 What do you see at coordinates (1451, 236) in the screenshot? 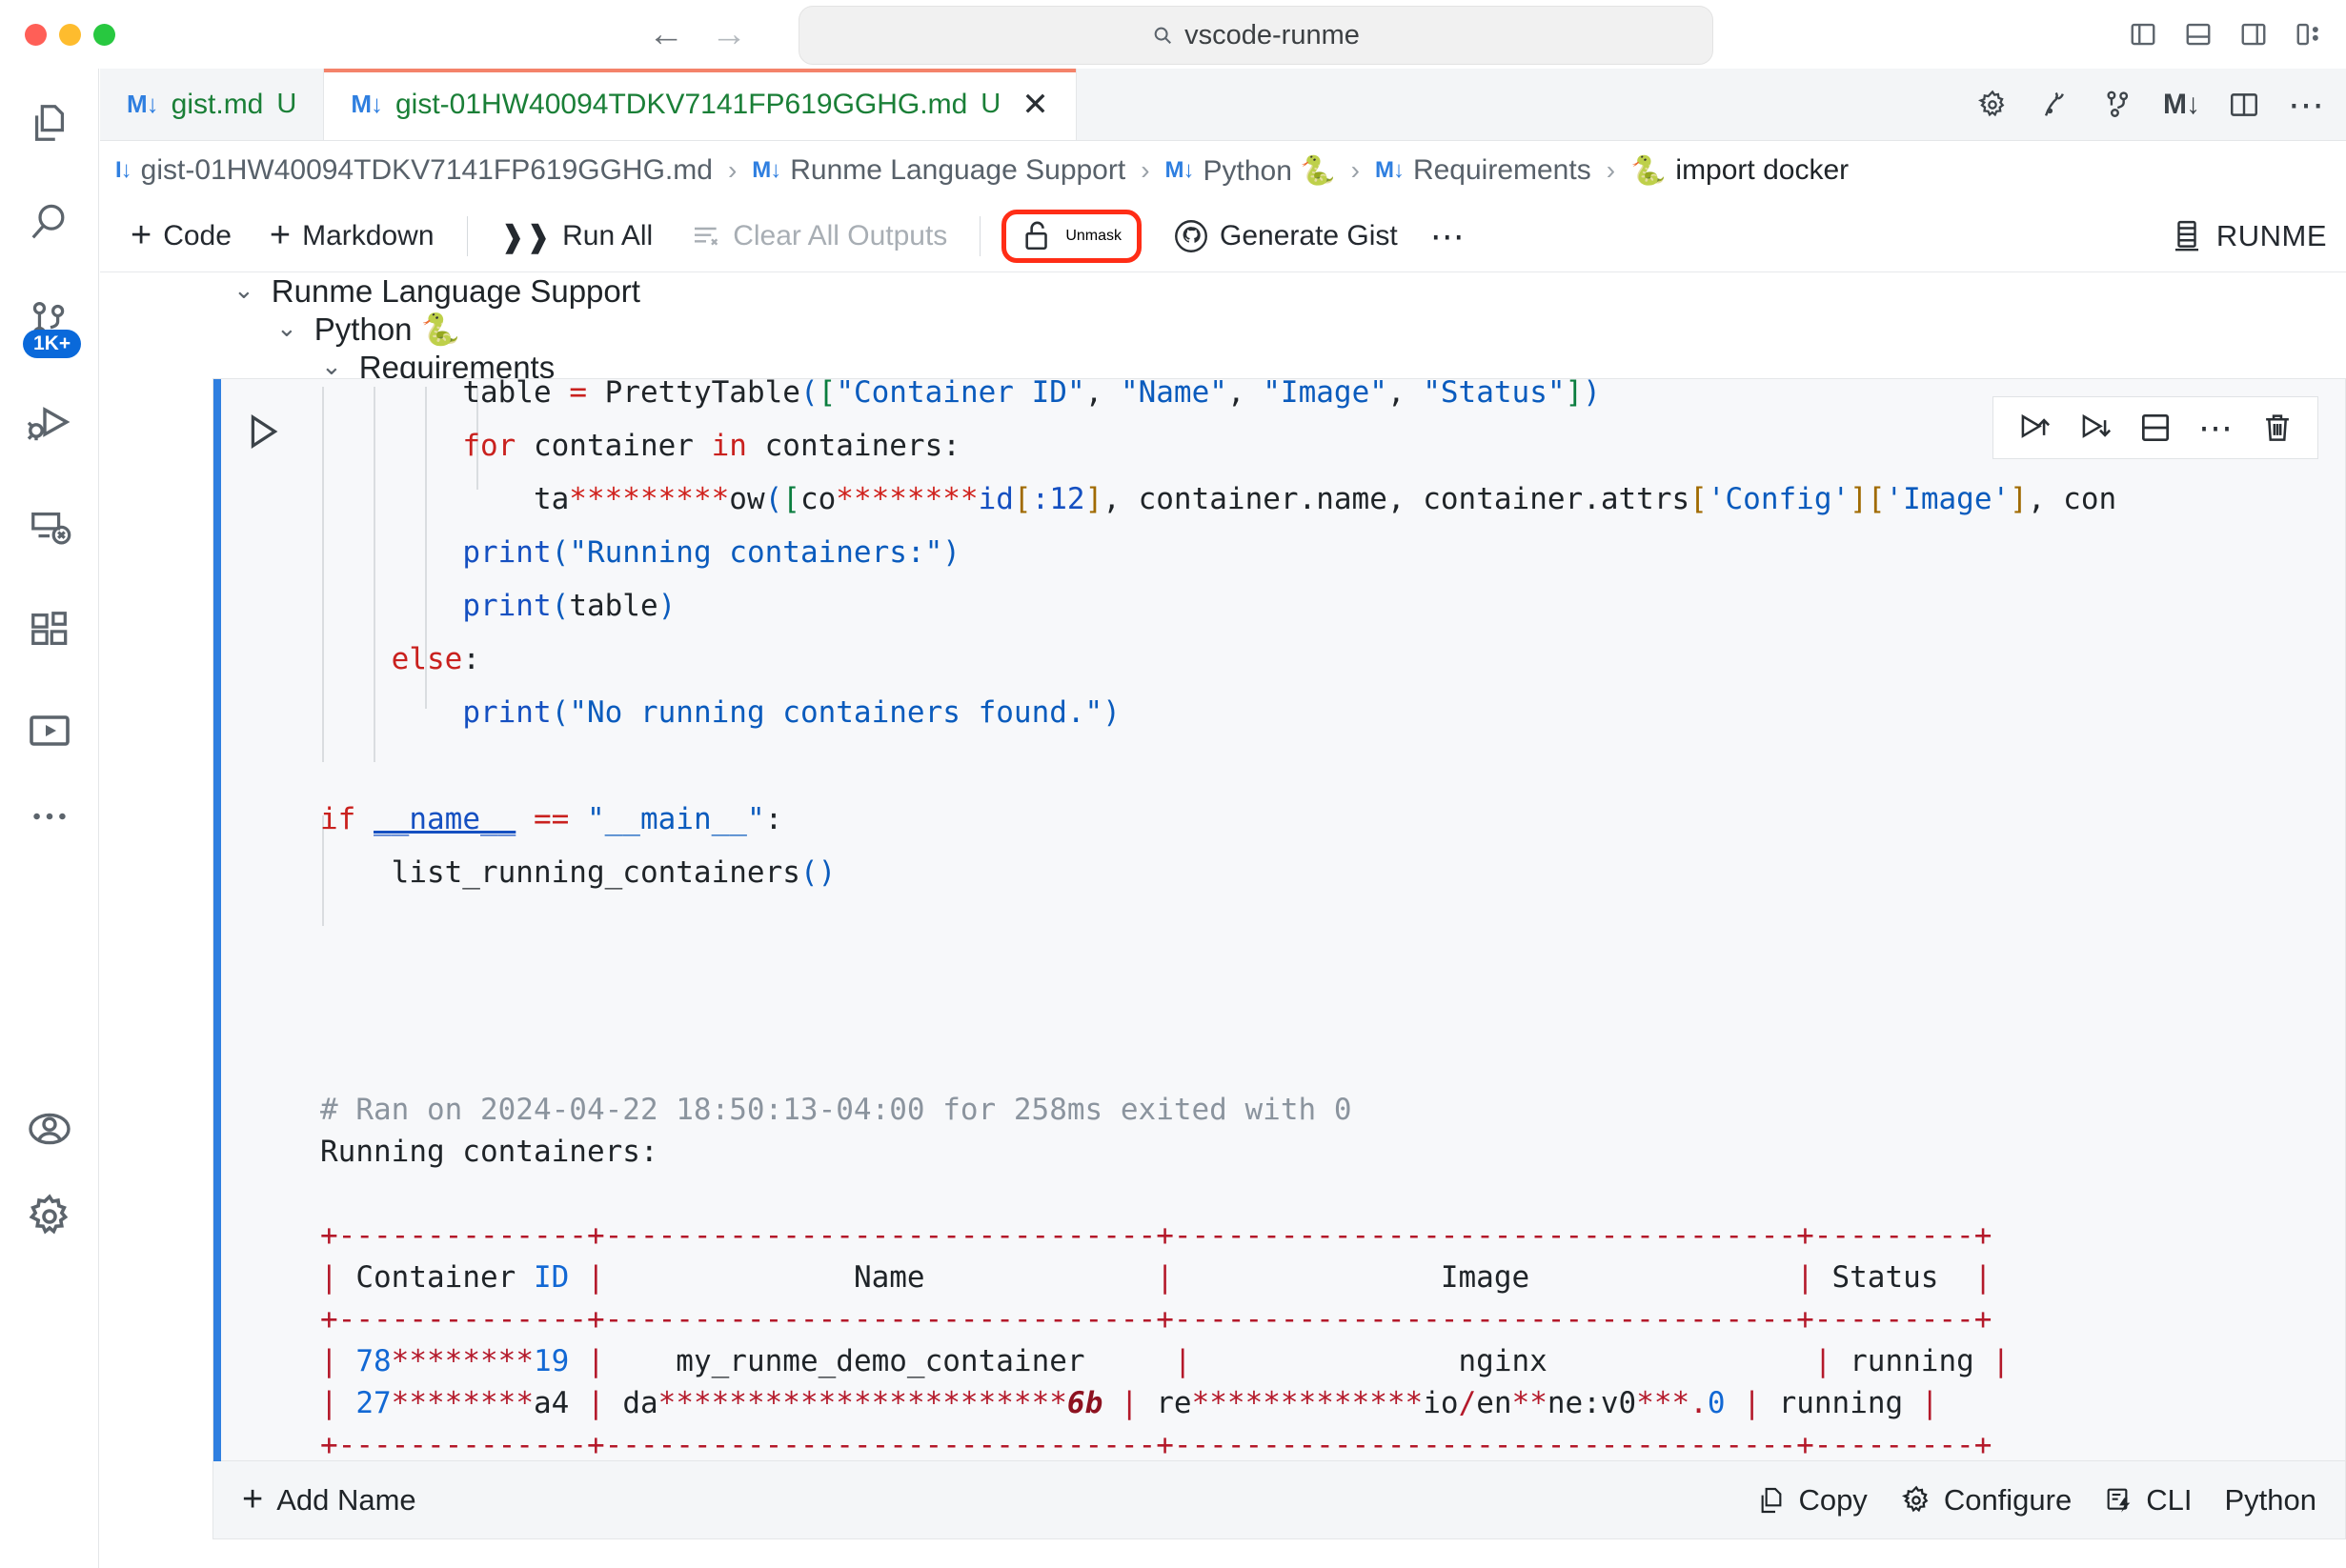
I see `toolbar-more-button: ⋯` at bounding box center [1451, 236].